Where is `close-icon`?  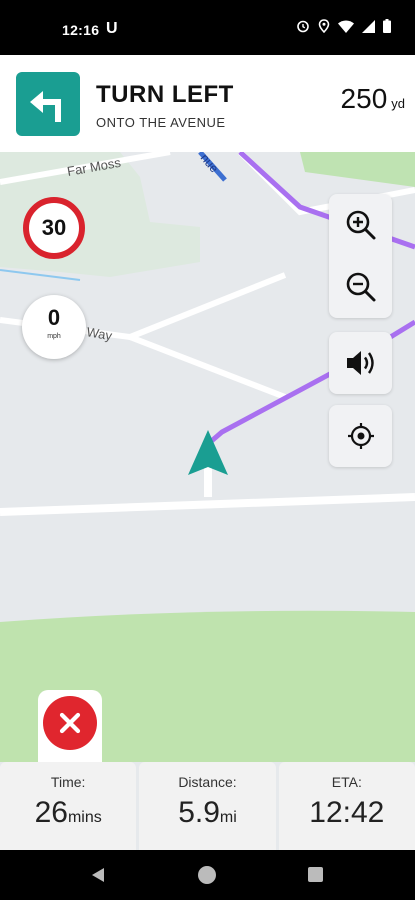
close-icon is located at coordinates (70, 723).